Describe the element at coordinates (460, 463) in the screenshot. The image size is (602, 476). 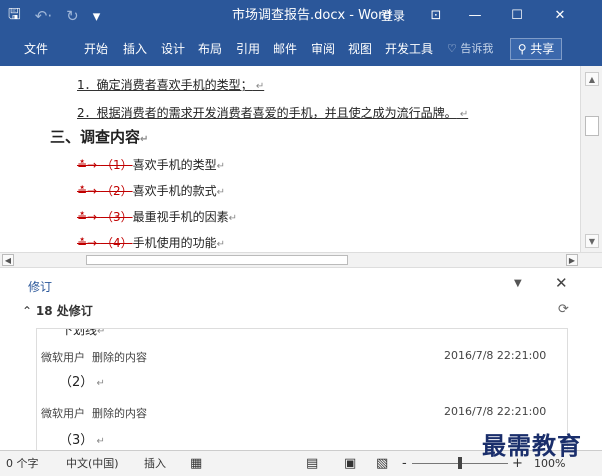
I see `zoom-slider-handle` at that location.